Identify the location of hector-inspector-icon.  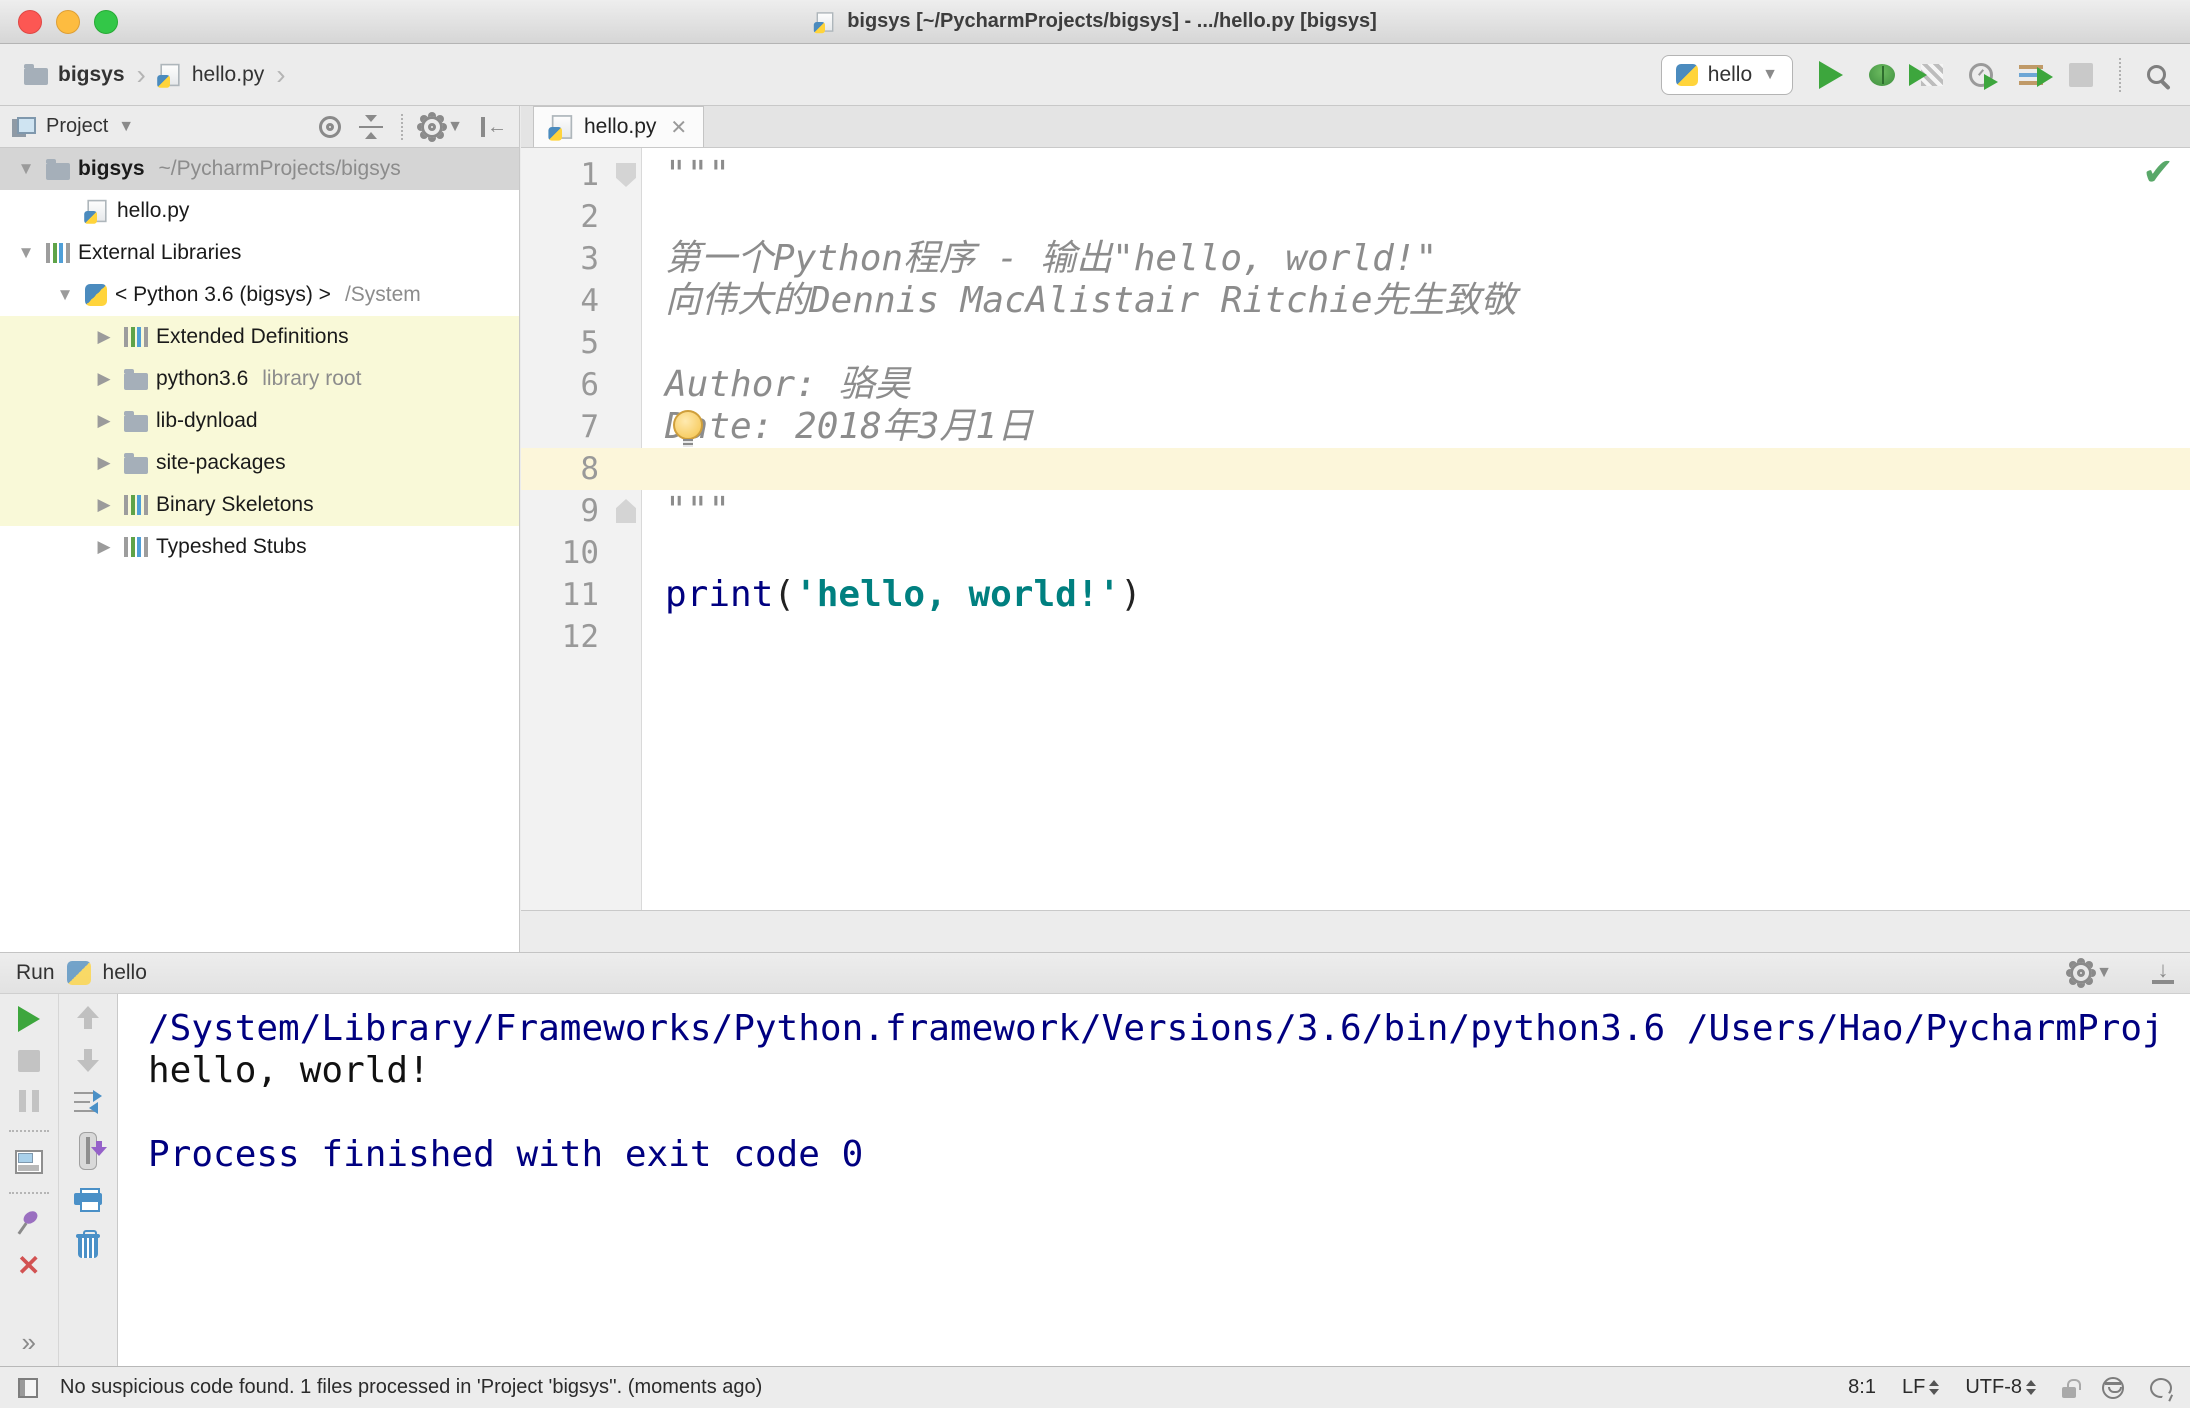
(2113, 1387).